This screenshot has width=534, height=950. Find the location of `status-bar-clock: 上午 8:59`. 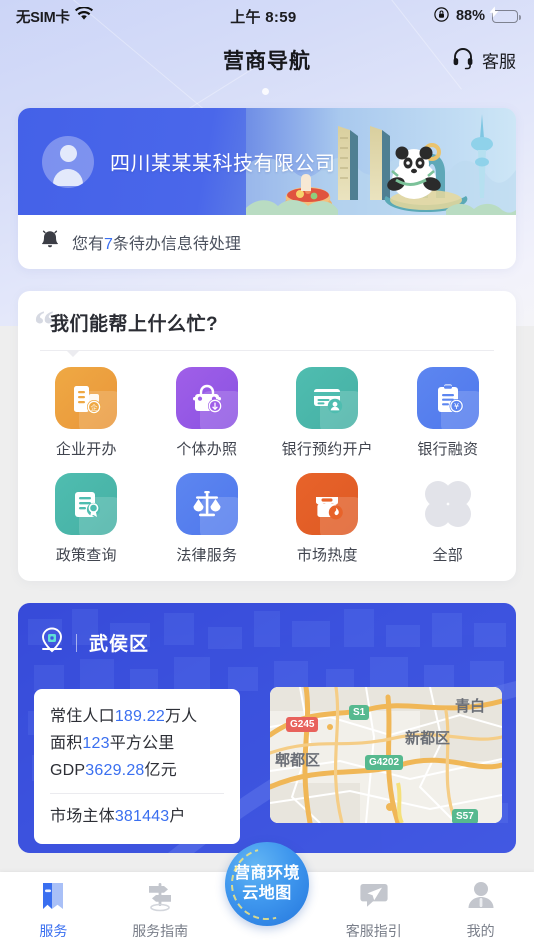

status-bar-clock: 上午 8:59 is located at coordinates (263, 17).